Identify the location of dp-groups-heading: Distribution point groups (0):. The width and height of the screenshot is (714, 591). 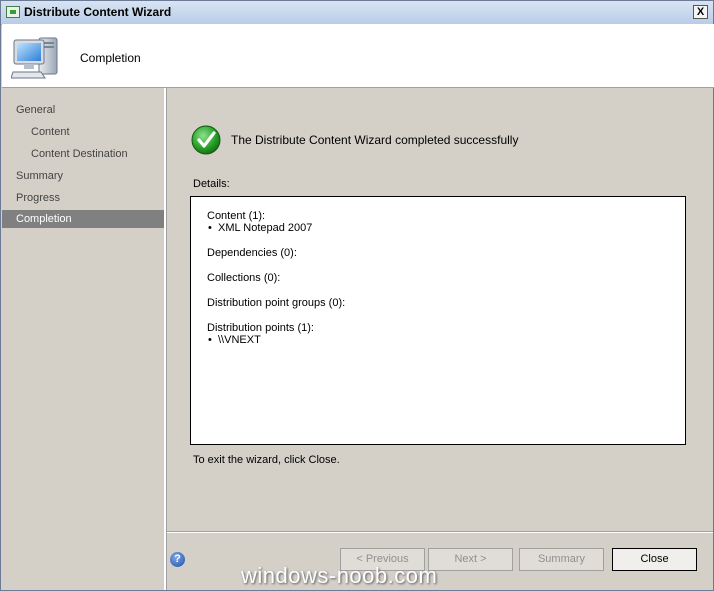
(276, 303).